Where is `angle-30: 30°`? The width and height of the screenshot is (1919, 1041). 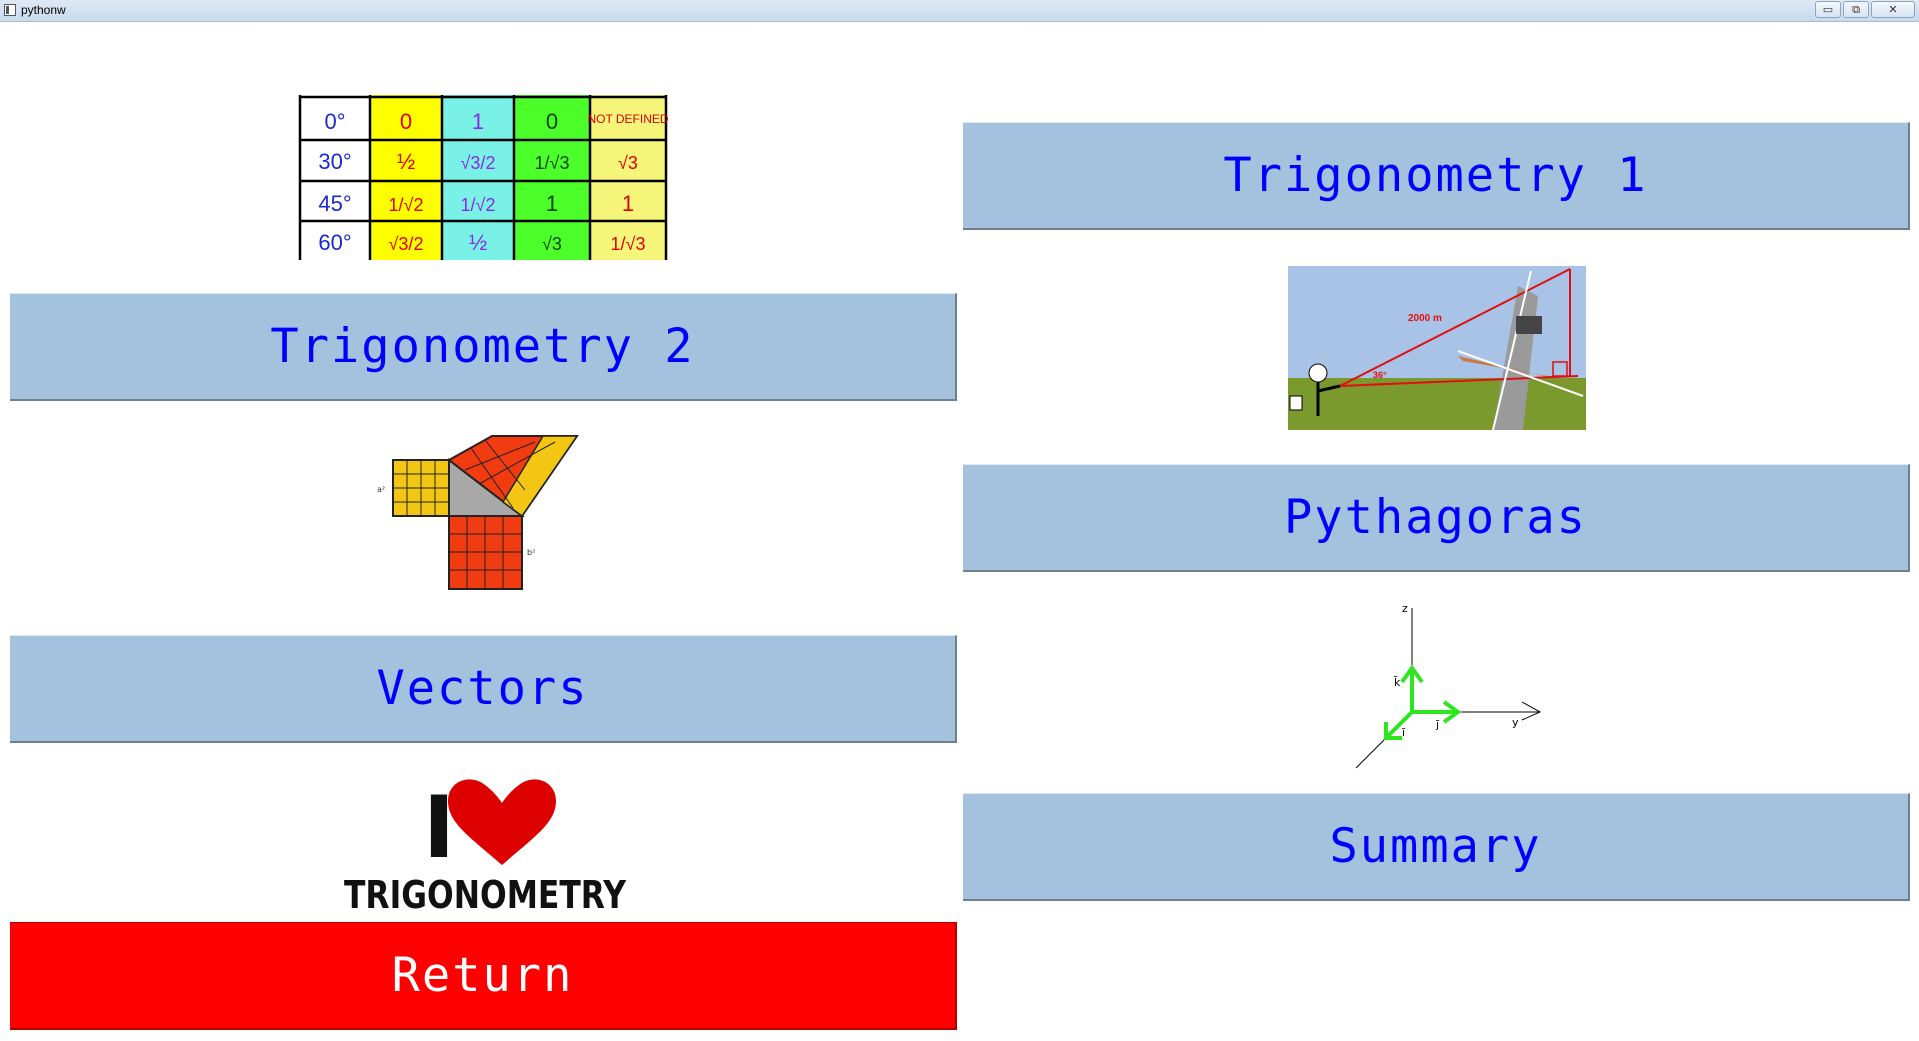
angle-30: 30° is located at coordinates (334, 161).